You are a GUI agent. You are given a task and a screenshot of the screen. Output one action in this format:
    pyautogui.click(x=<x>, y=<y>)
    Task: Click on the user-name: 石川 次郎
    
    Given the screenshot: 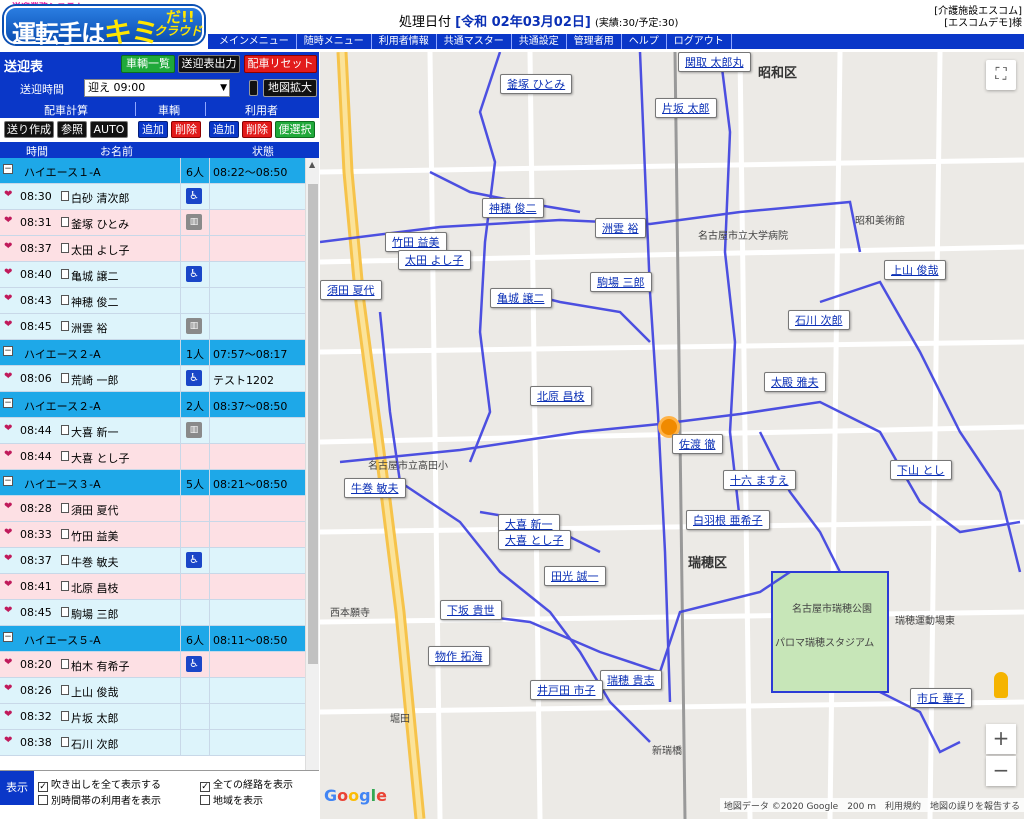 What is the action you would take?
    pyautogui.click(x=95, y=744)
    